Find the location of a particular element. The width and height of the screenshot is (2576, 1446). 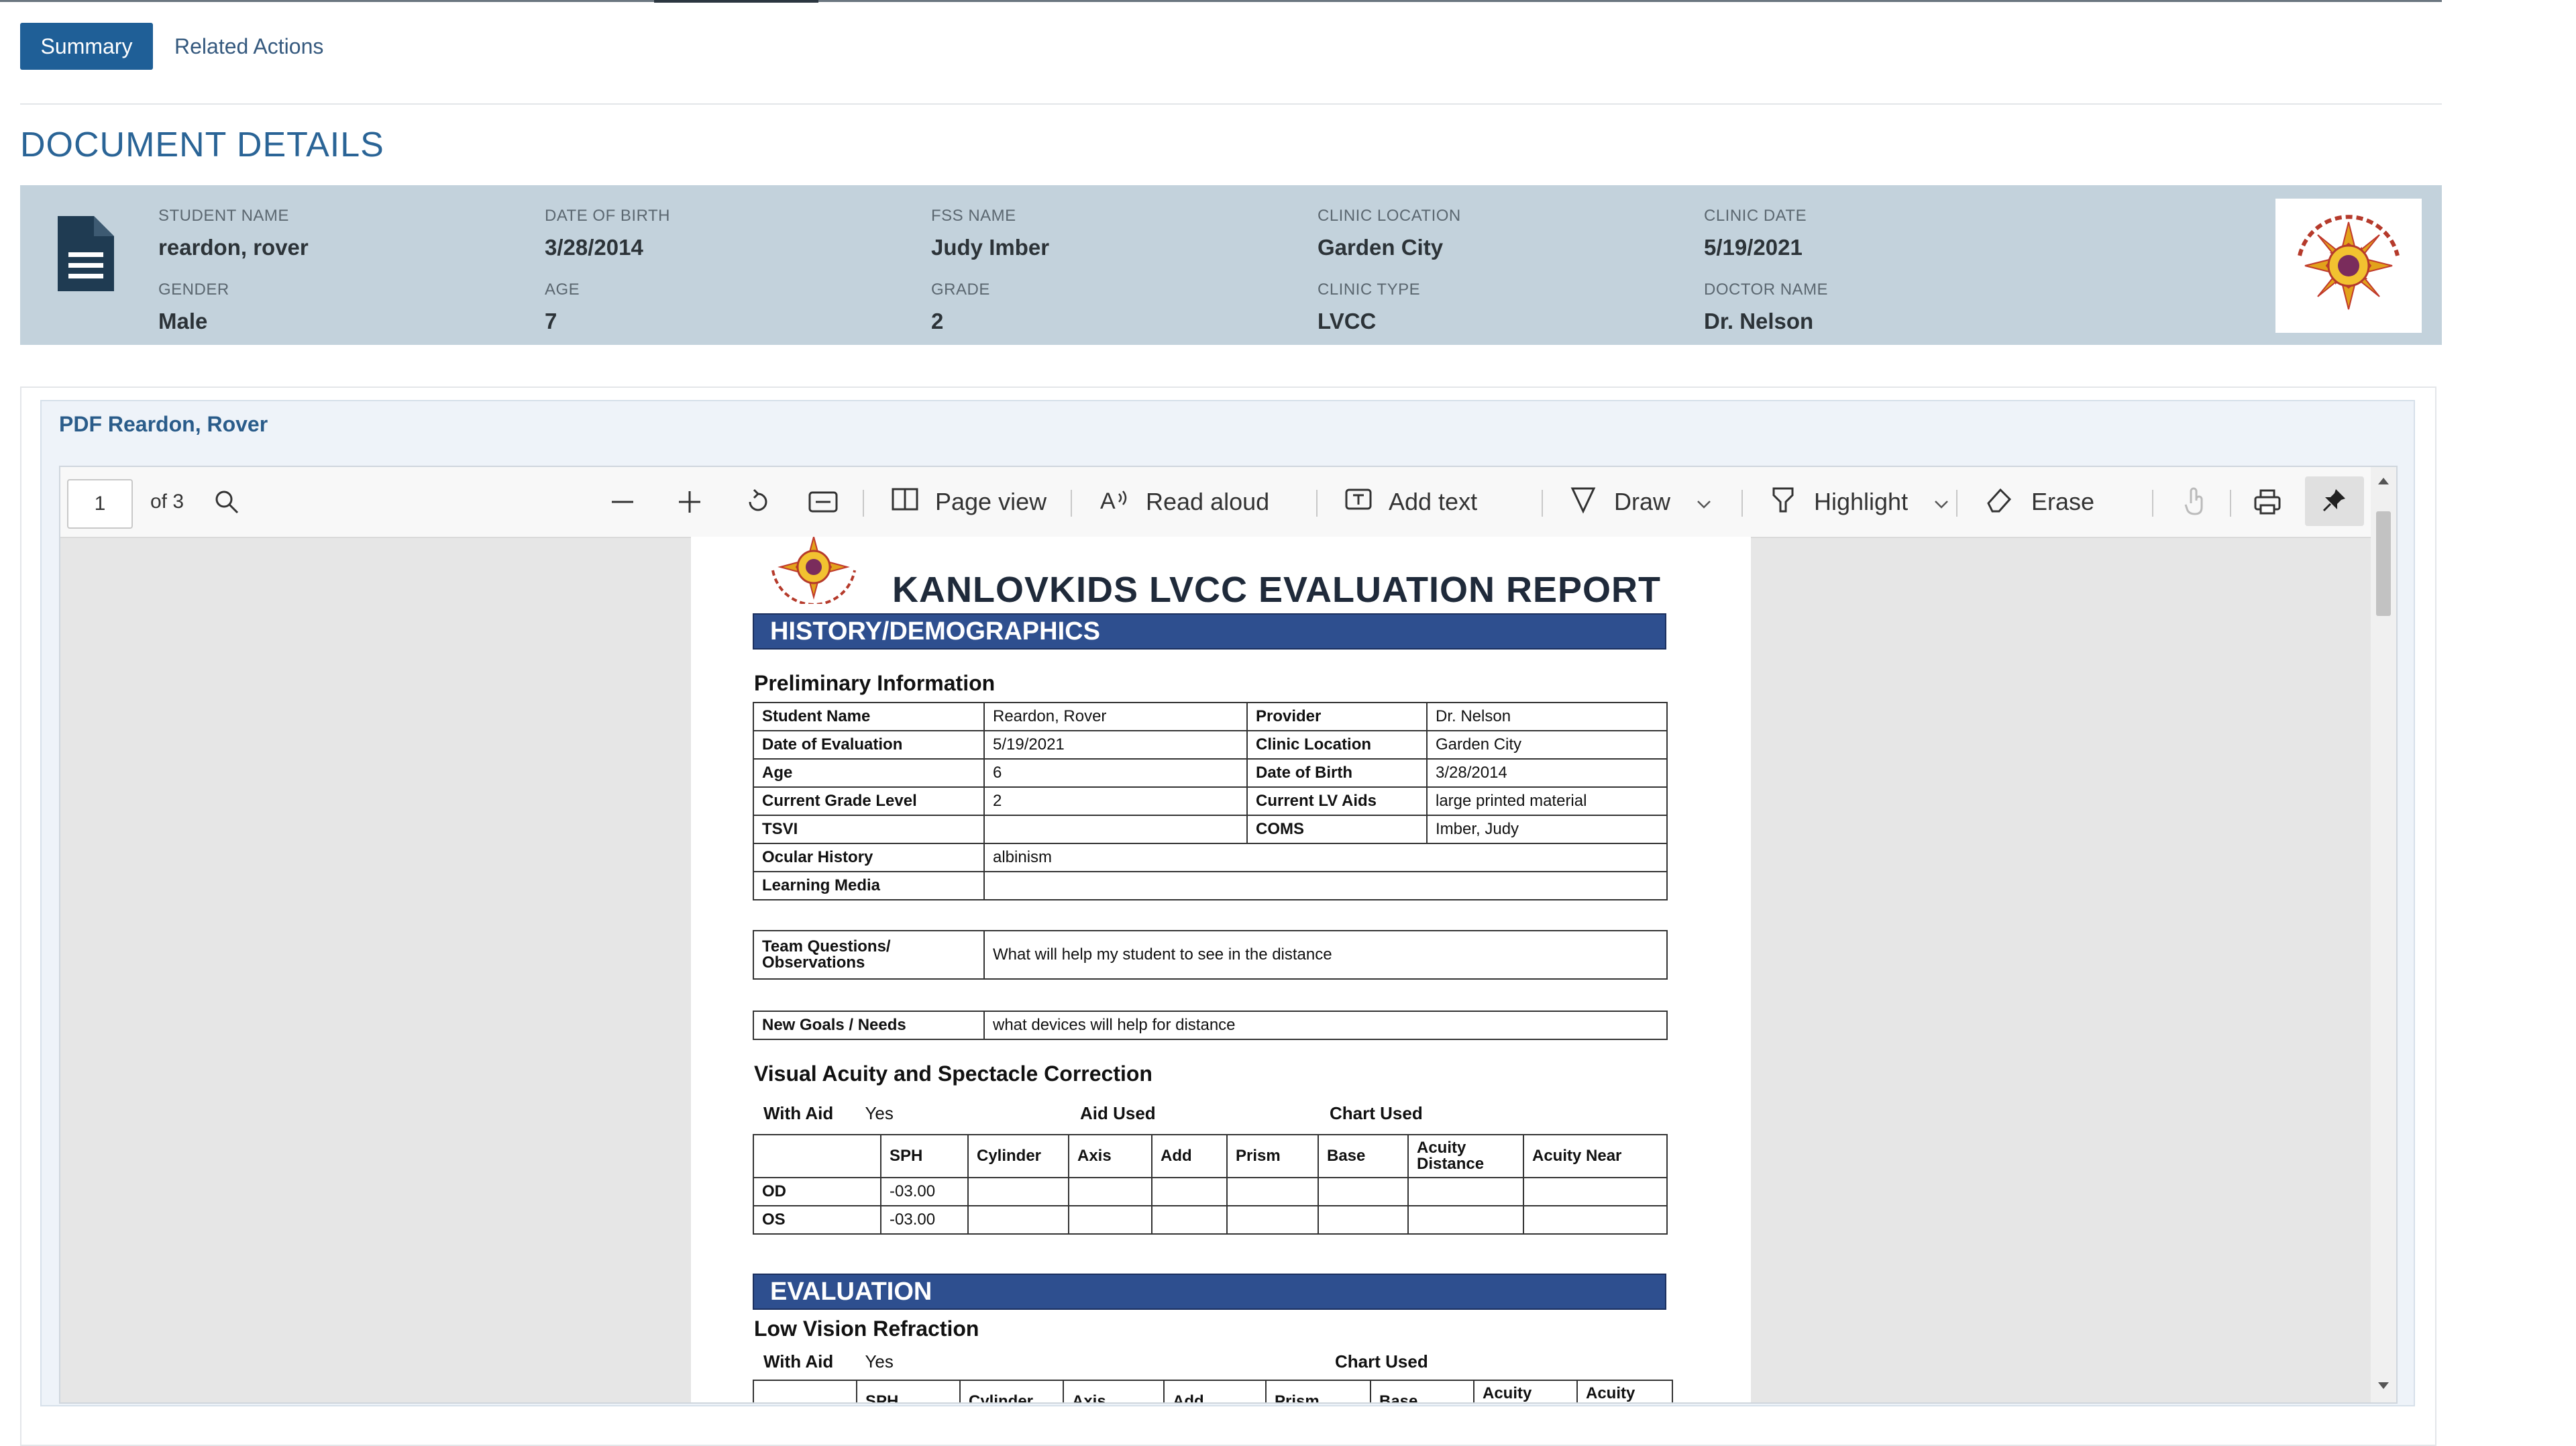

history-banner: HISTORY/DEMOGRAPHICS is located at coordinates (1209, 632).